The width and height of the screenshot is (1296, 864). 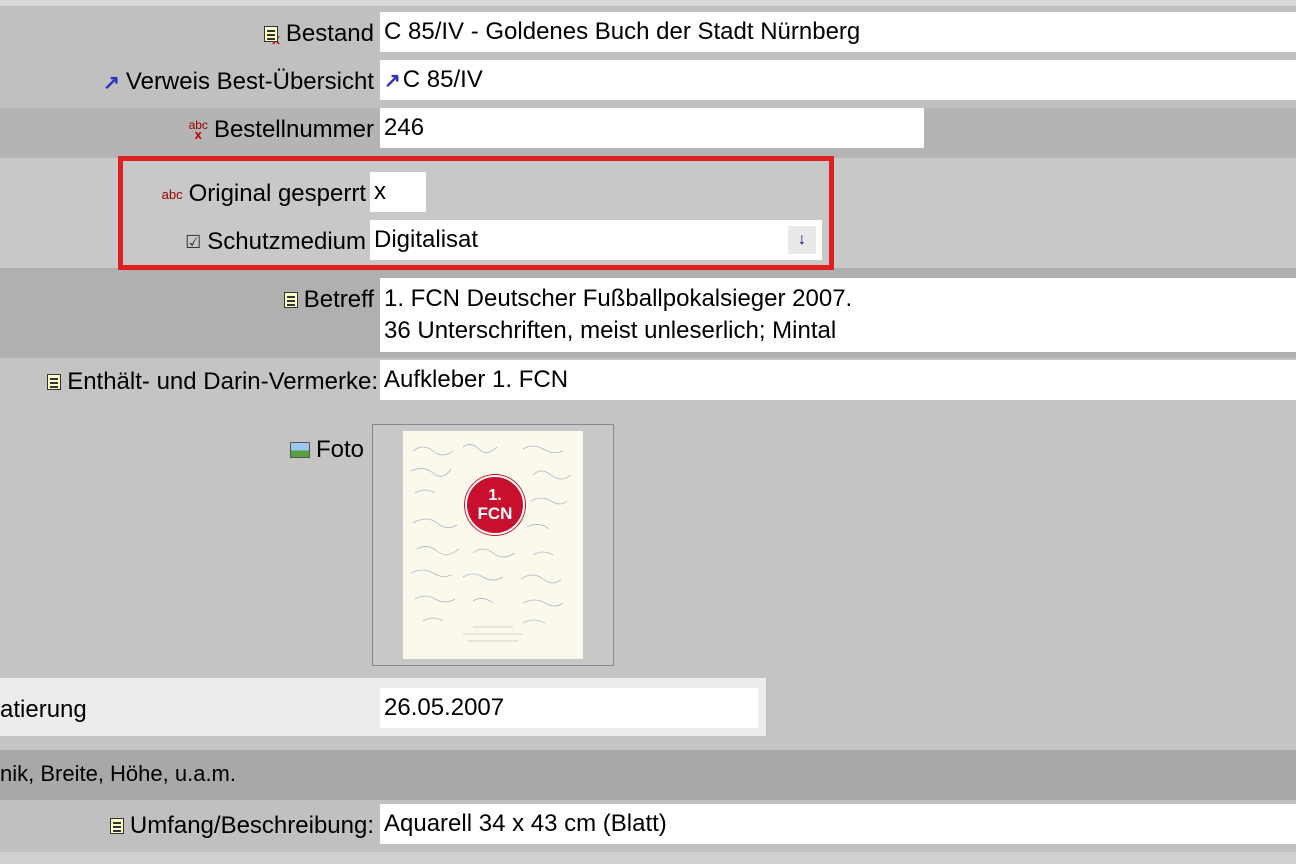 What do you see at coordinates (652, 128) in the screenshot?
I see `bestellnummer-field: 246` at bounding box center [652, 128].